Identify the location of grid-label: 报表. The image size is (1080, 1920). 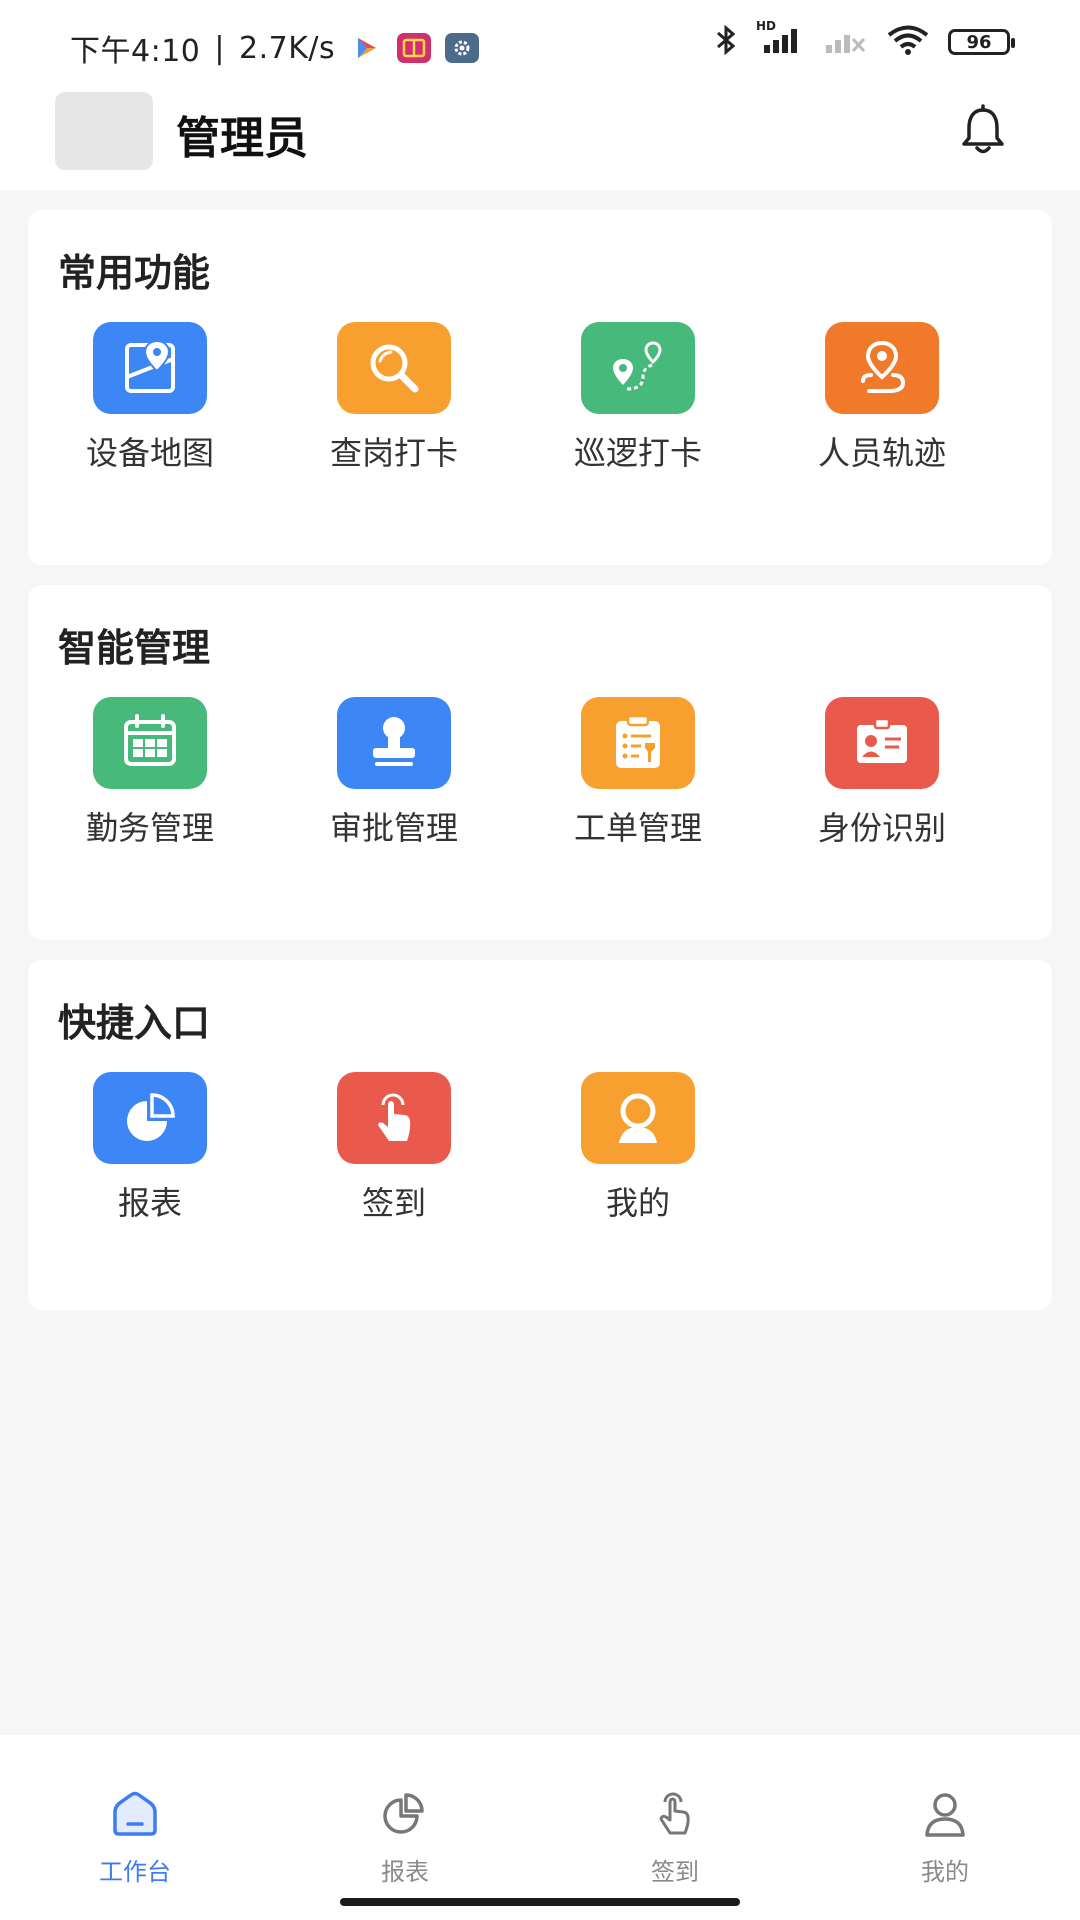
(149, 1203).